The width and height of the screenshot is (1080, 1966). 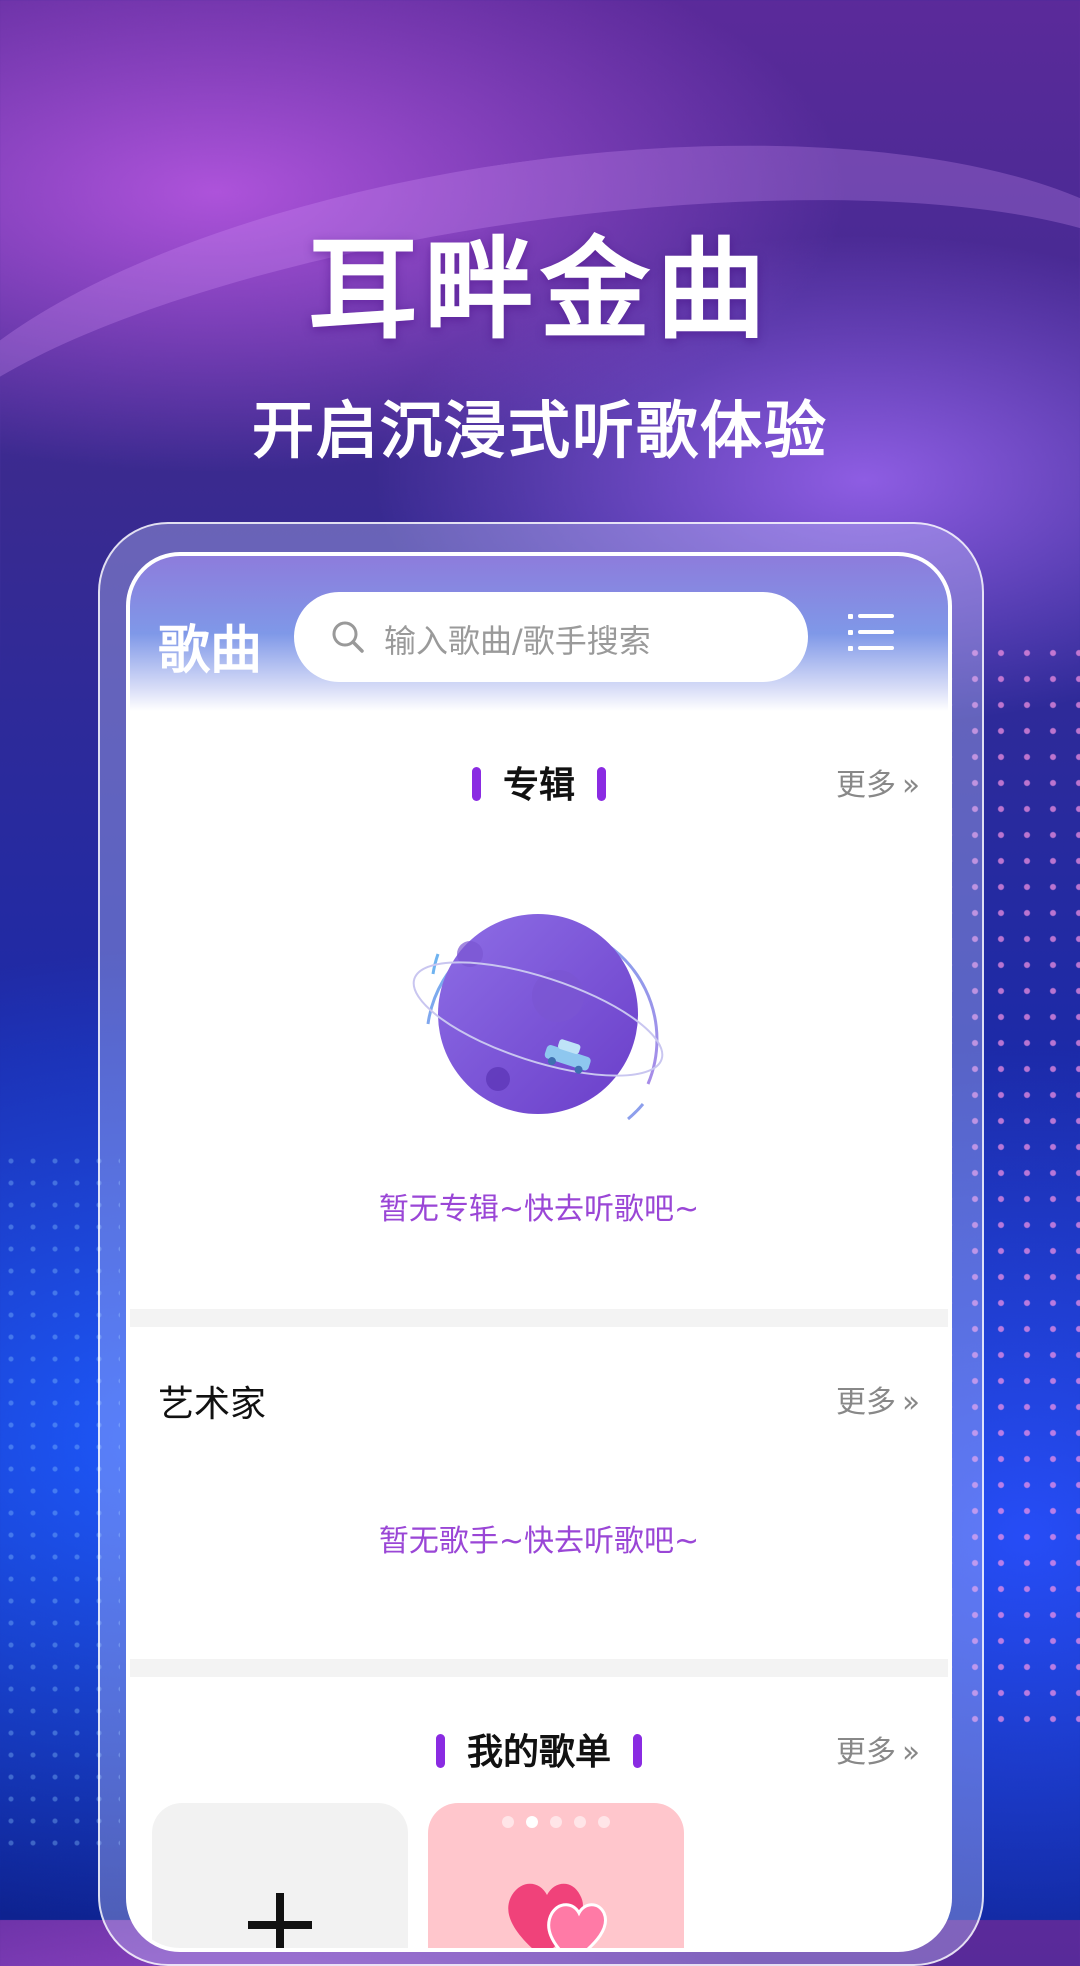 I want to click on heart-icon, so click(x=557, y=1915).